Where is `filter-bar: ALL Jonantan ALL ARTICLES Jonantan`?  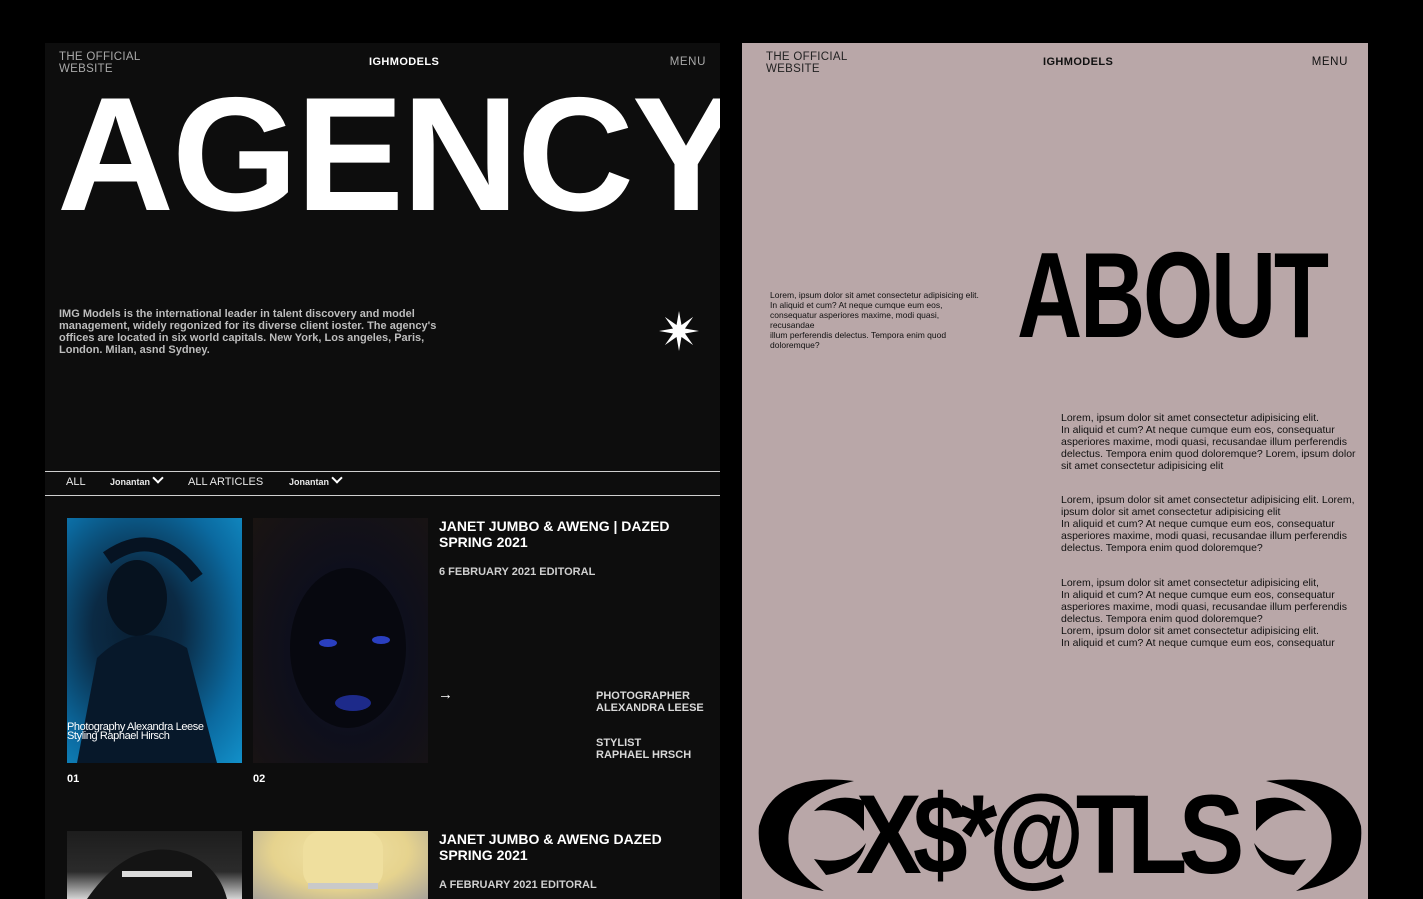
filter-bar: ALL Jonantan ALL ARTICLES Jonantan is located at coordinates (382, 483).